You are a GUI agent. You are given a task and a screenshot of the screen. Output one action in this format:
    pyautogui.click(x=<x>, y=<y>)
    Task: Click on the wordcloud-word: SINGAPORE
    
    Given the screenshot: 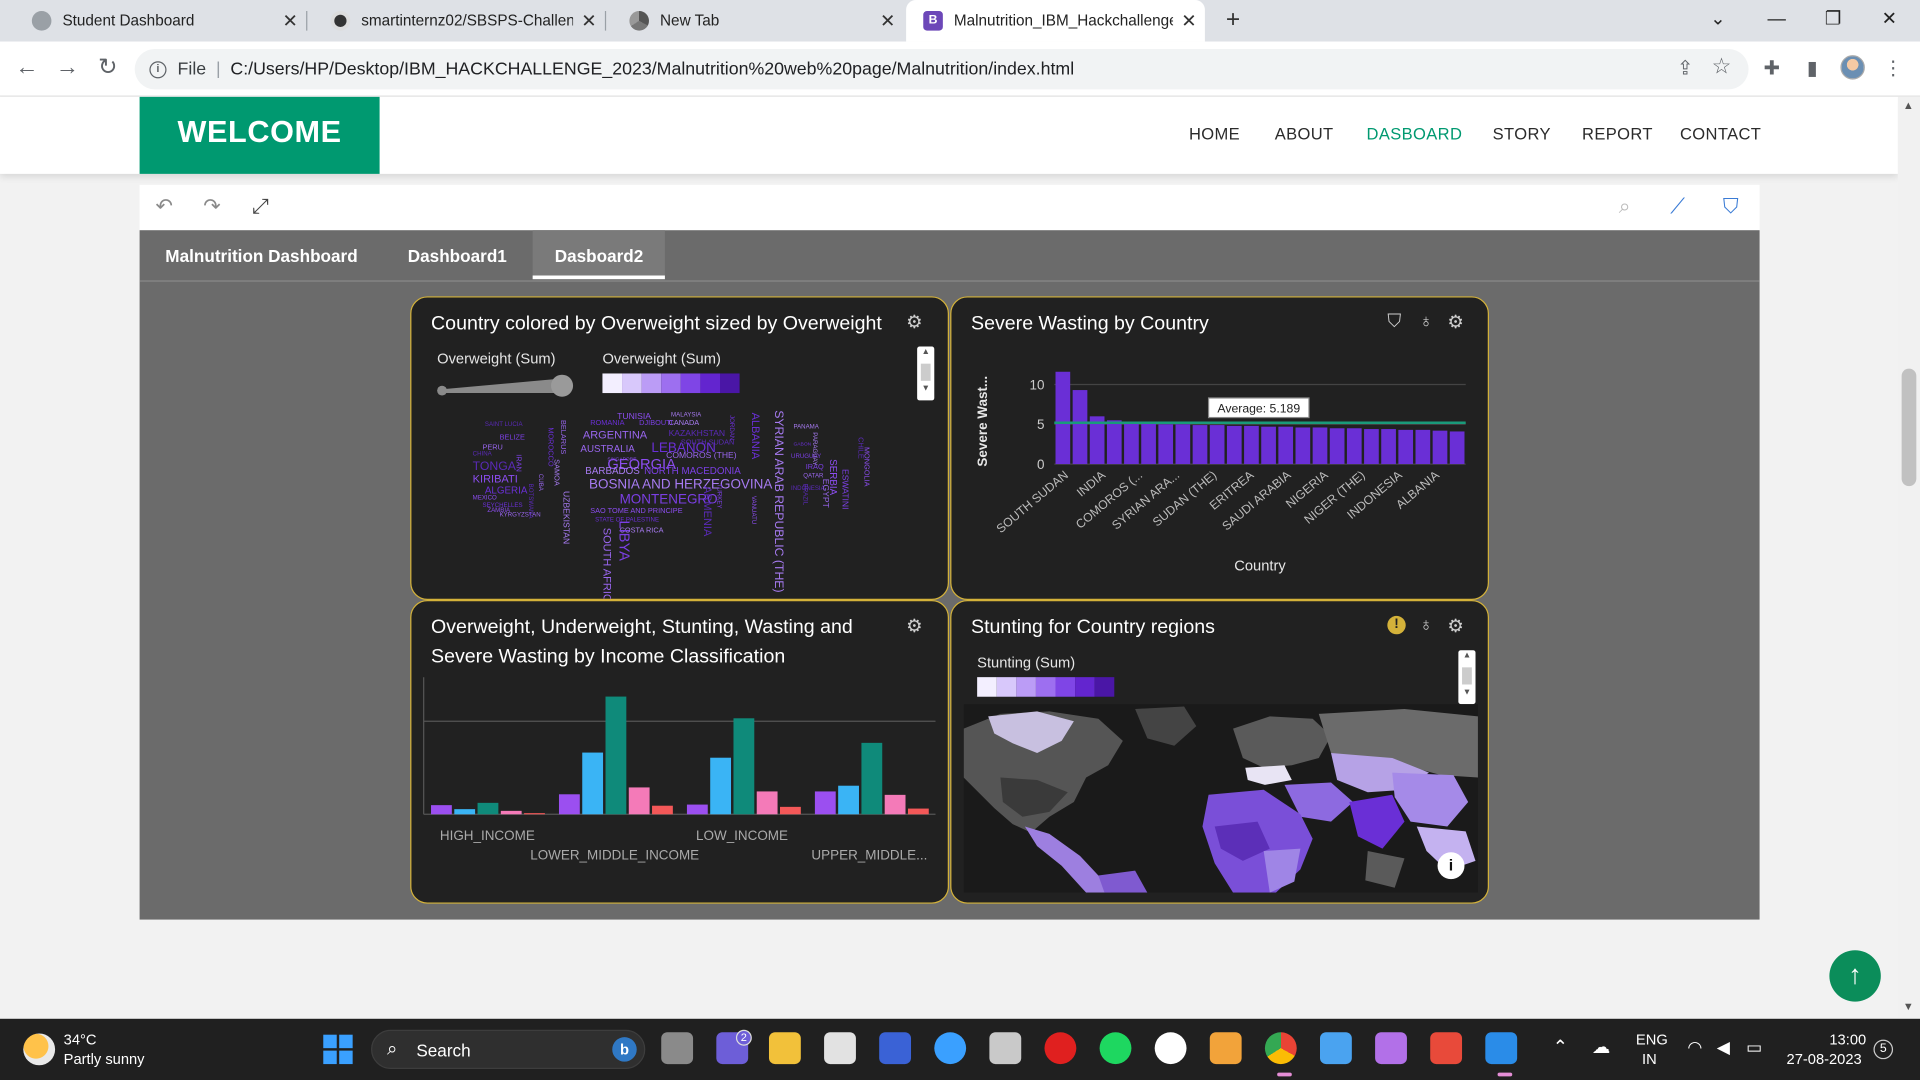 What is the action you would take?
    pyautogui.click(x=621, y=459)
    